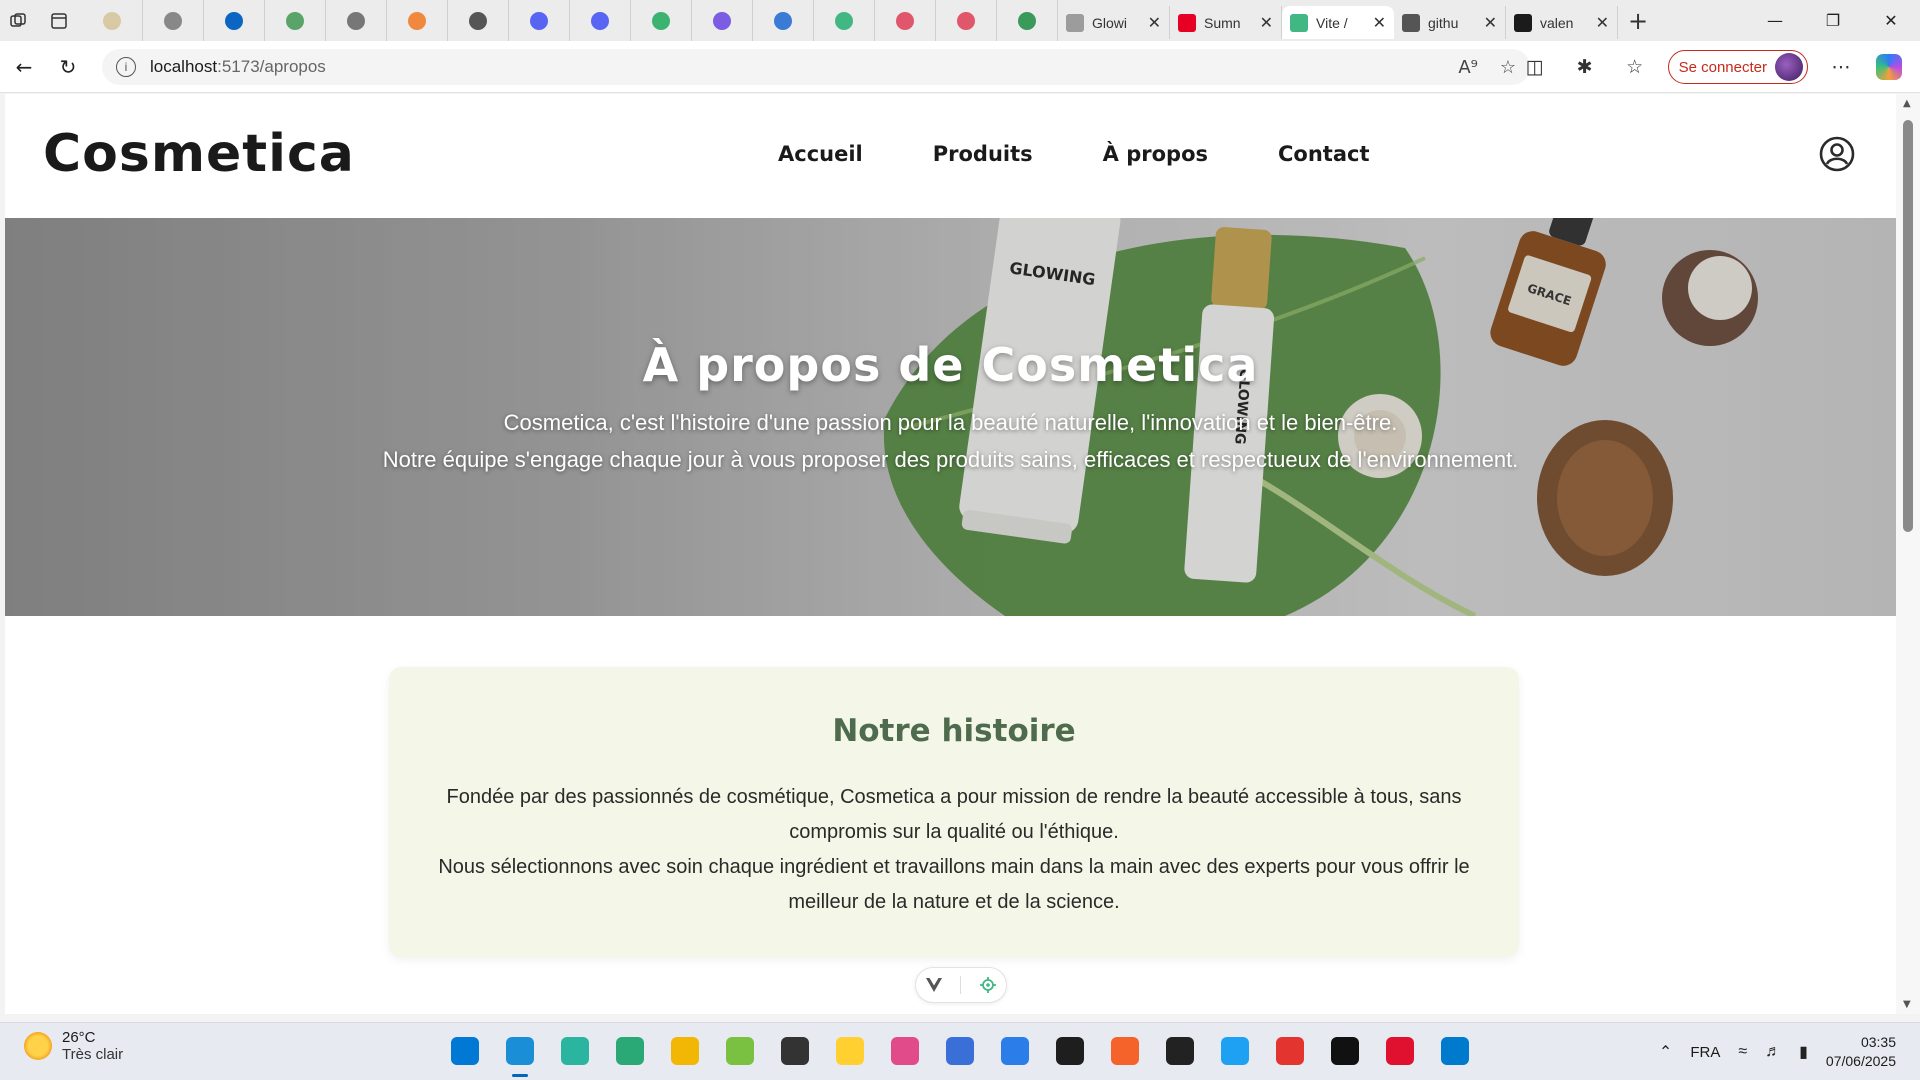  Describe the element at coordinates (1235, 1051) in the screenshot. I see `bird-app-icon` at that location.